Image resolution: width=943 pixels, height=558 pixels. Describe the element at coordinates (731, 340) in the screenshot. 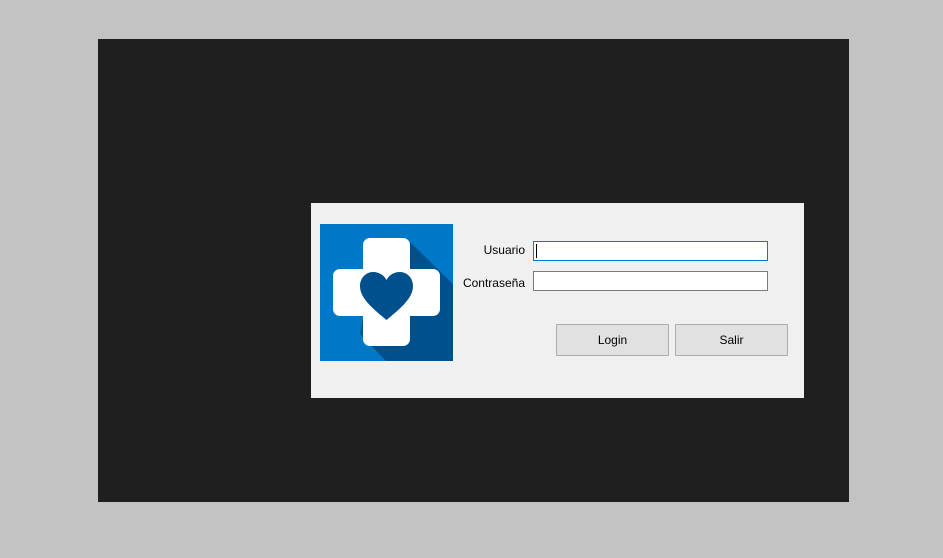

I see `exit-button: Salir` at that location.